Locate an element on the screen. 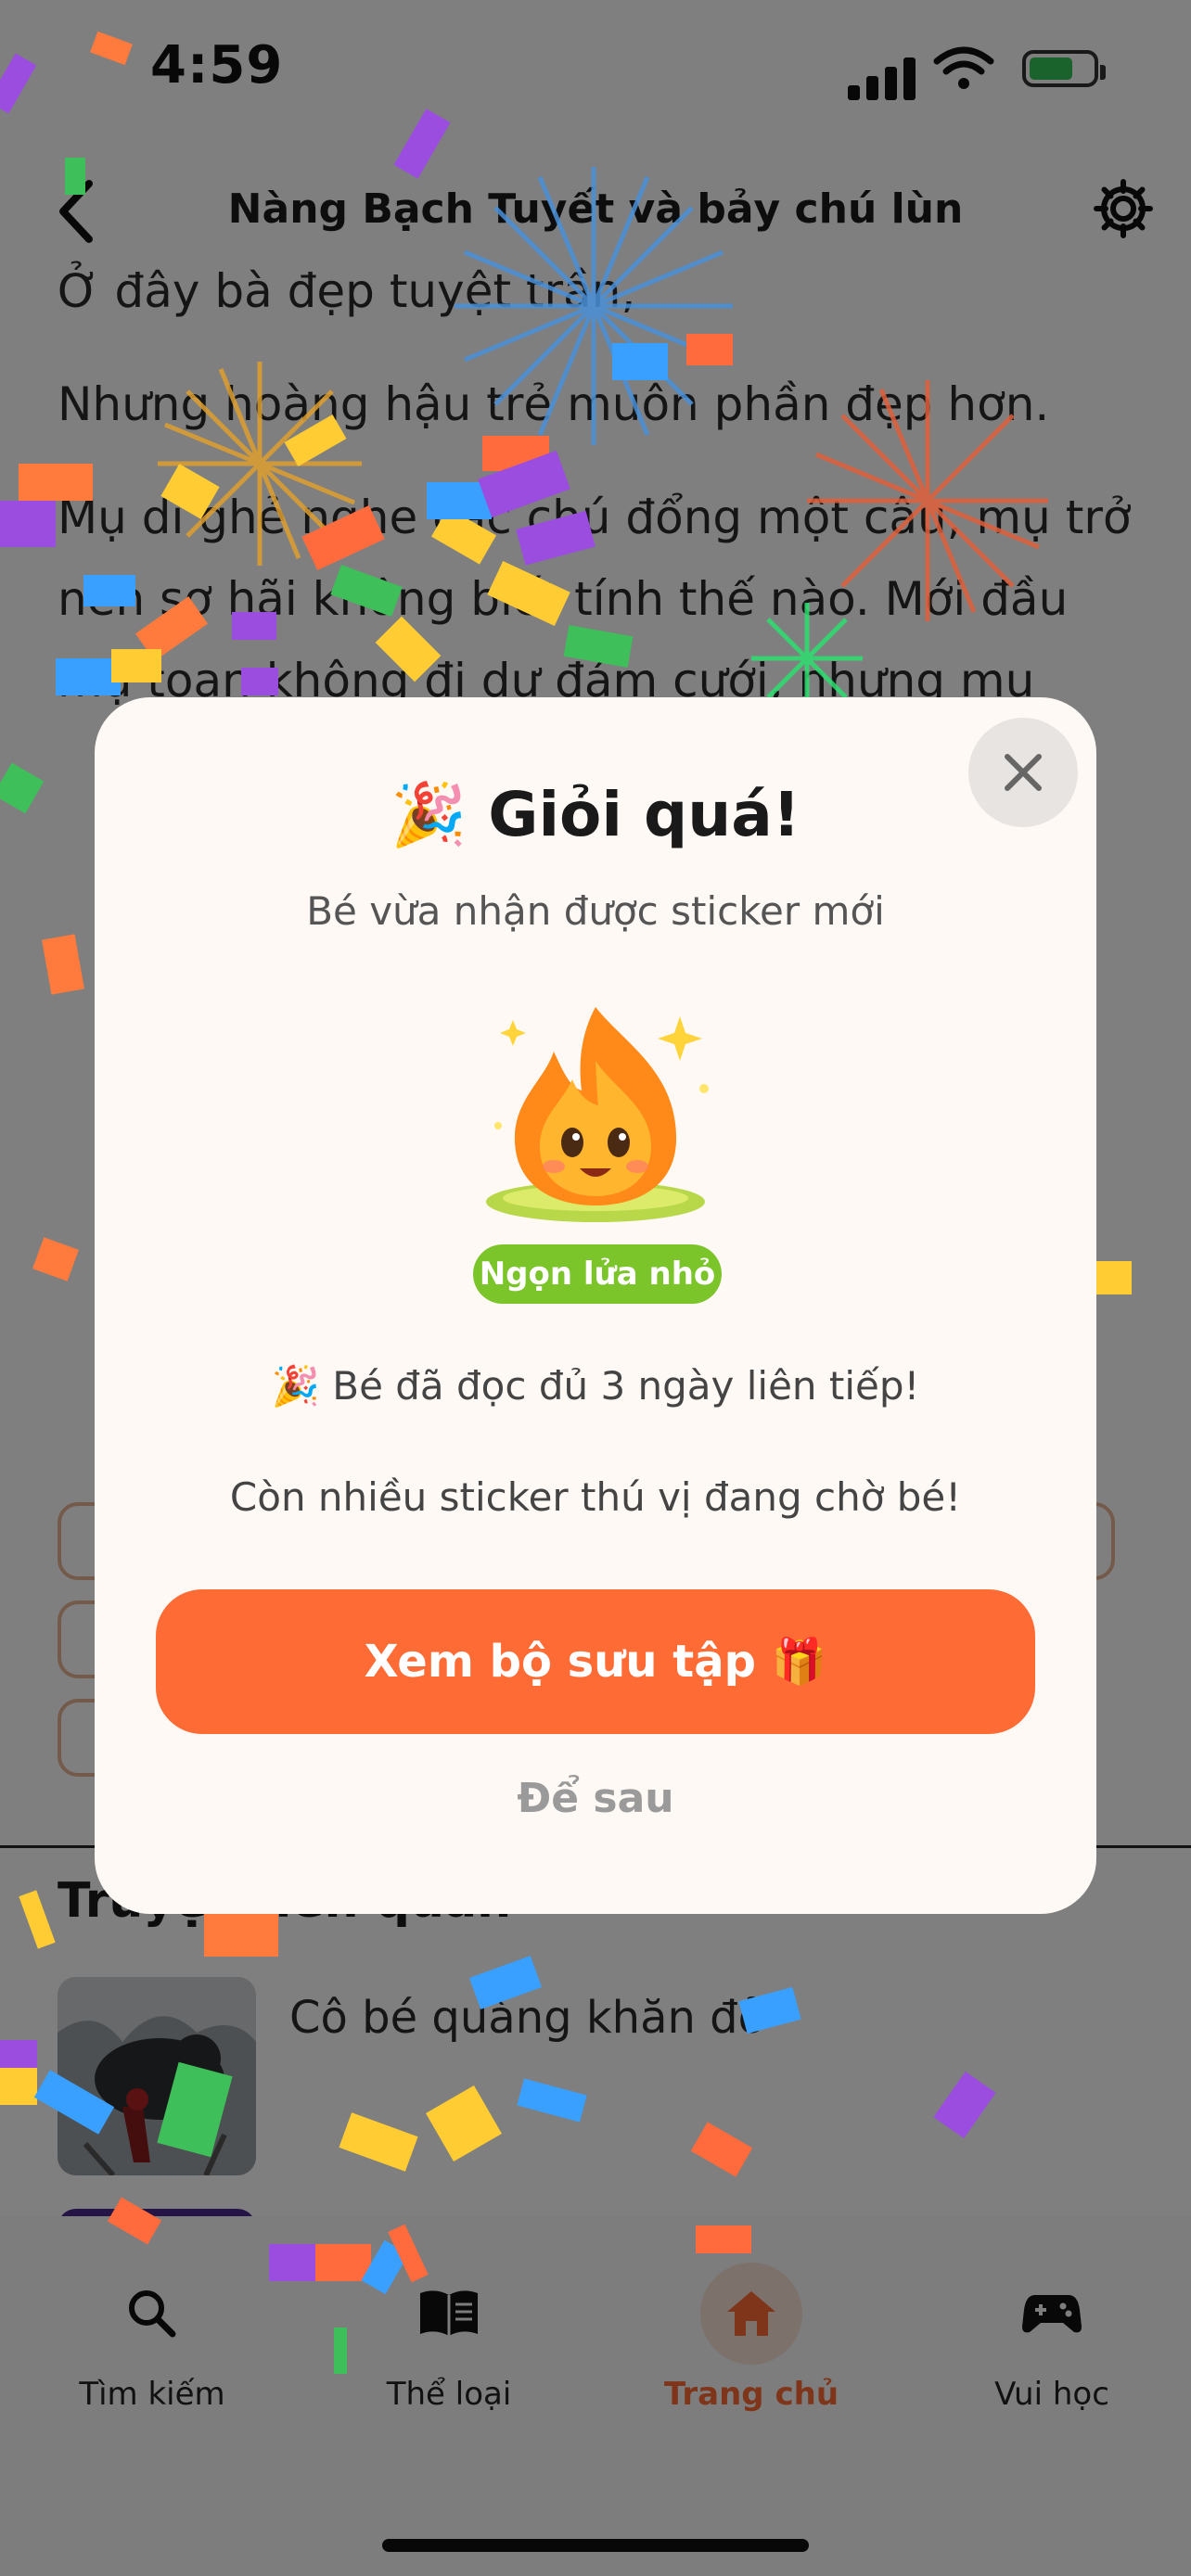 This screenshot has height=2576, width=1191. modal-subtitle: Bé vừa nhận được sticker mới is located at coordinates (595, 911).